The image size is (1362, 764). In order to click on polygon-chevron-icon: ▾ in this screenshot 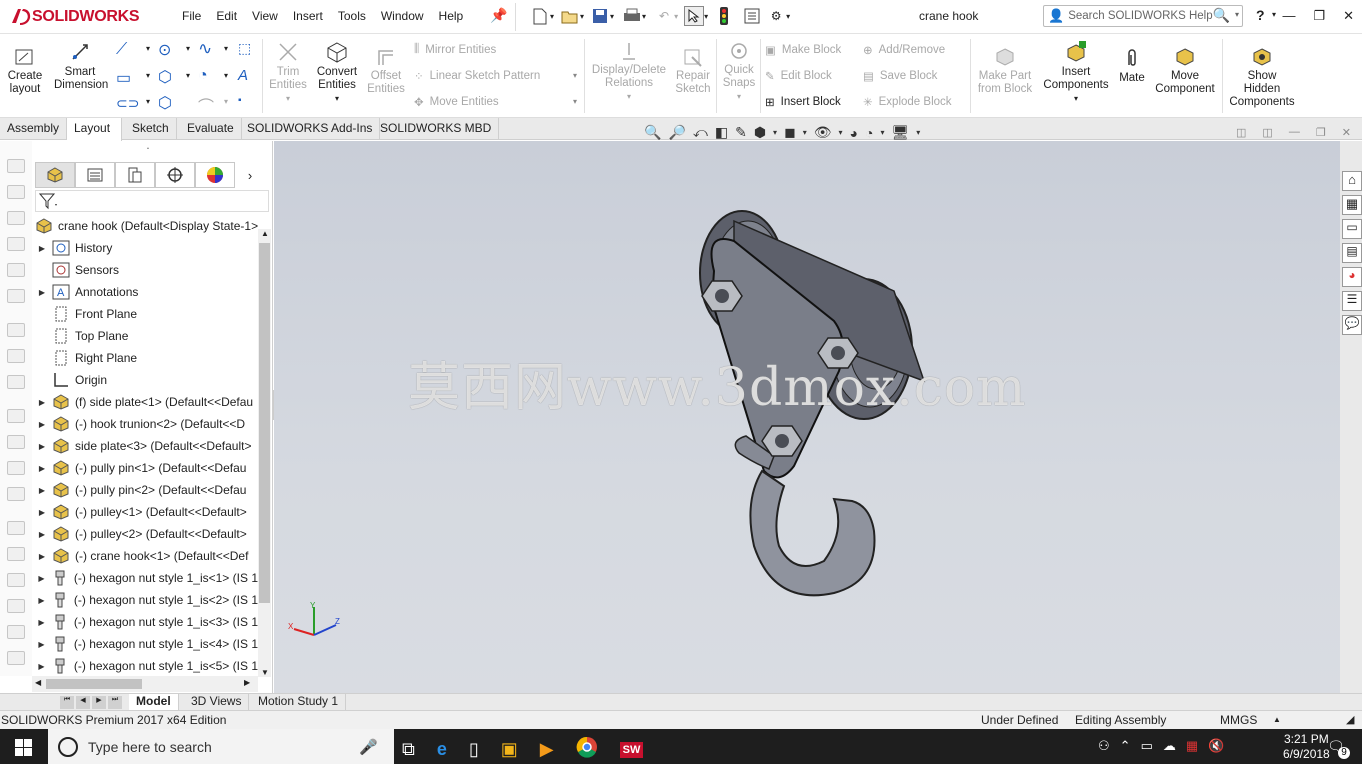, I will do `click(188, 75)`.